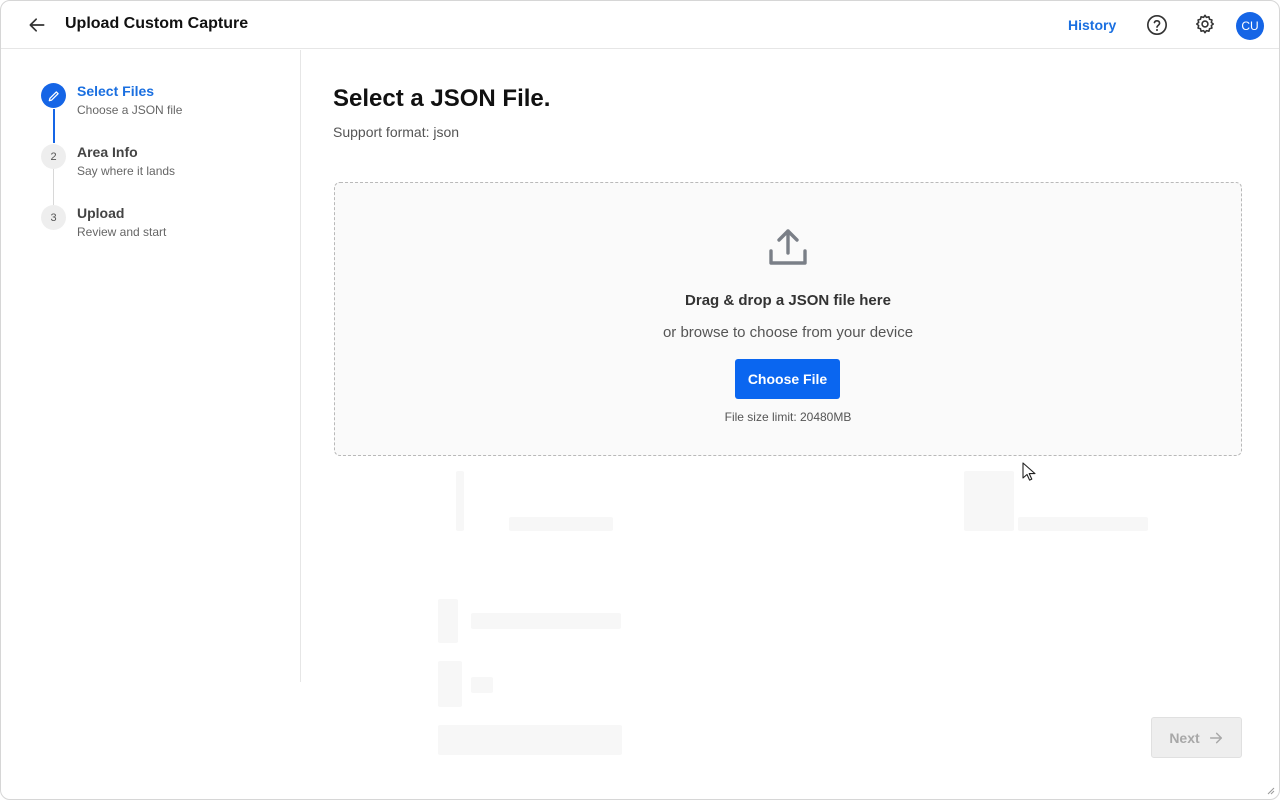 The image size is (1280, 800). I want to click on settings-button, so click(1205, 24).